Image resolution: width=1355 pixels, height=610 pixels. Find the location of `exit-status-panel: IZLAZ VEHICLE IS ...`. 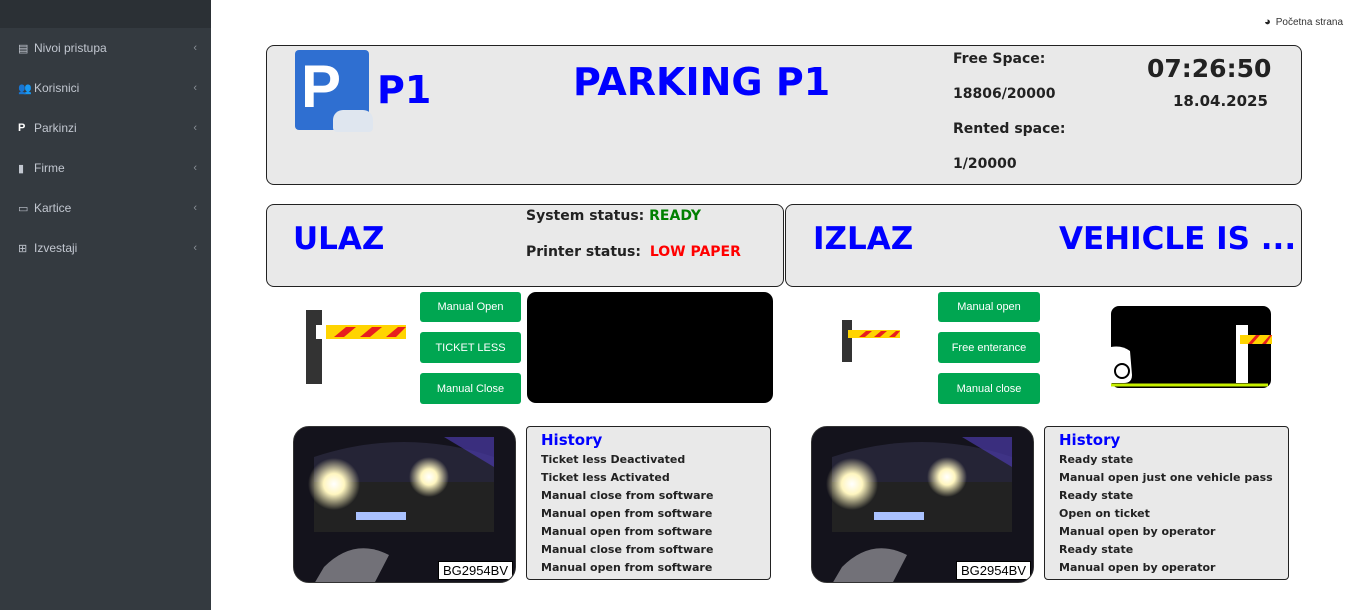

exit-status-panel: IZLAZ VEHICLE IS ... is located at coordinates (1043, 245).